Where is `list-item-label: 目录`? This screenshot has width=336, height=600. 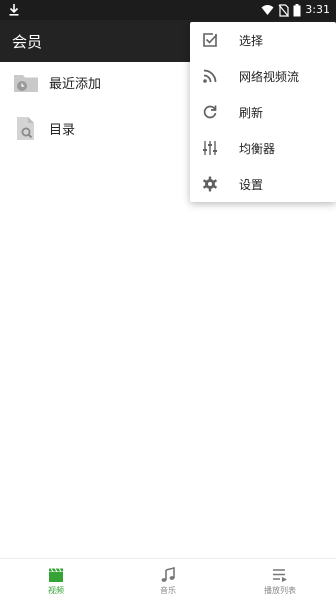
list-item-label: 目录 is located at coordinates (62, 130).